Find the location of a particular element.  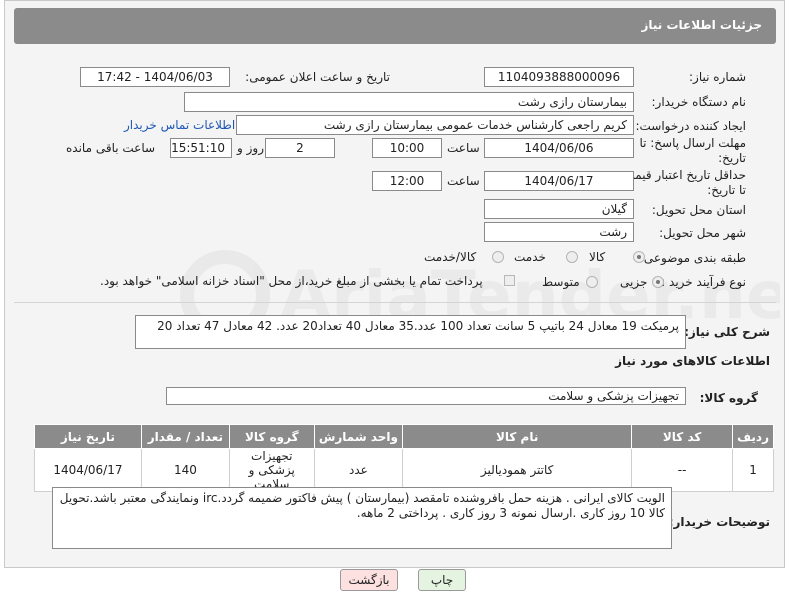

reply-date-field: 1404/06/06 is located at coordinates (559, 148).